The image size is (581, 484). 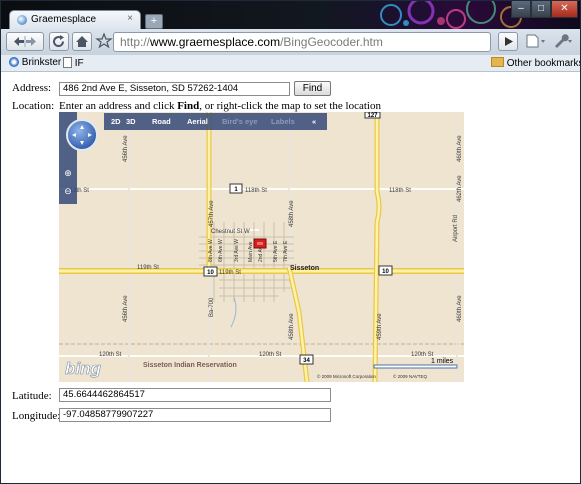 What do you see at coordinates (312, 88) in the screenshot?
I see `find-button: Find` at bounding box center [312, 88].